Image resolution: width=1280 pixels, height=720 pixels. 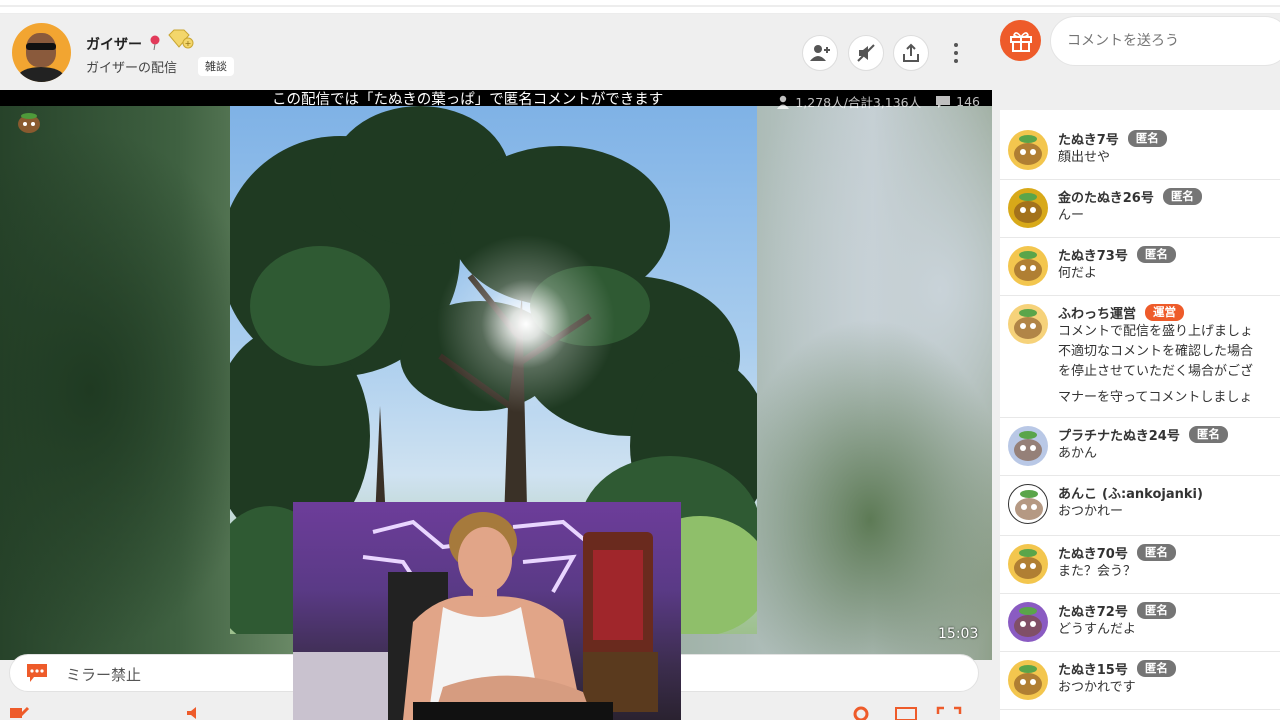 I want to click on comment-item: たぬき70号 匿名また？会う？, so click(x=1140, y=565).